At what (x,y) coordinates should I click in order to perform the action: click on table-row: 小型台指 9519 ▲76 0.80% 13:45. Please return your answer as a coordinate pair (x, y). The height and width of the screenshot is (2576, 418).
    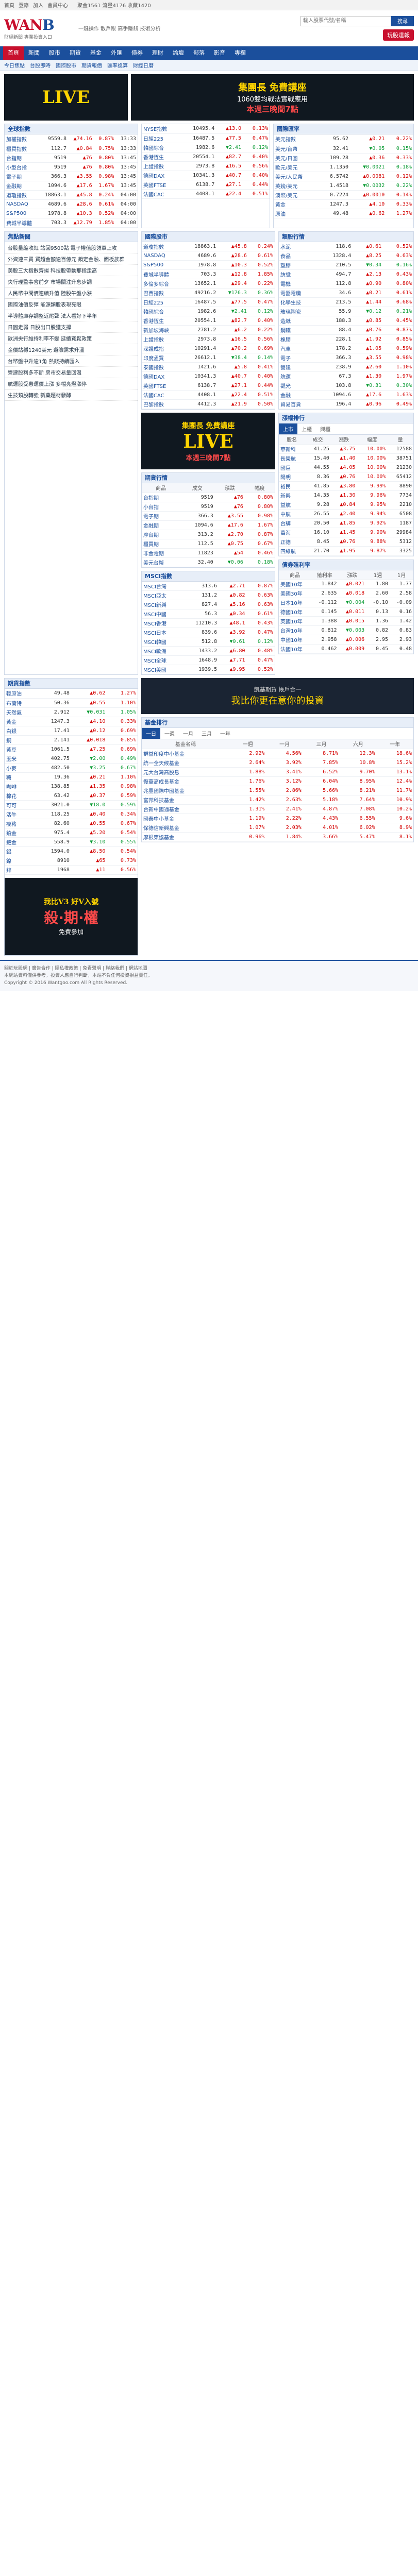
    Looking at the image, I should click on (72, 167).